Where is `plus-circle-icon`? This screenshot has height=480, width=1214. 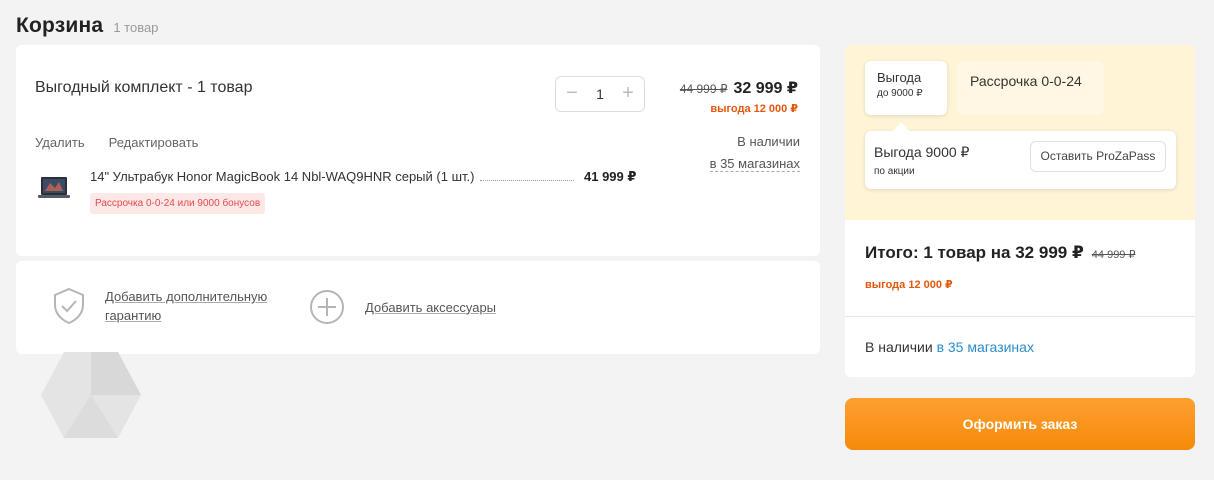
plus-circle-icon is located at coordinates (327, 307).